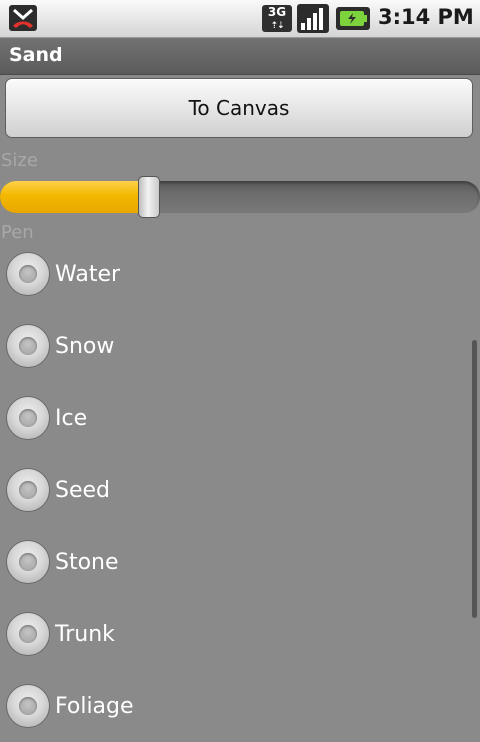  What do you see at coordinates (88, 274) in the screenshot?
I see `pen-option-label: Water` at bounding box center [88, 274].